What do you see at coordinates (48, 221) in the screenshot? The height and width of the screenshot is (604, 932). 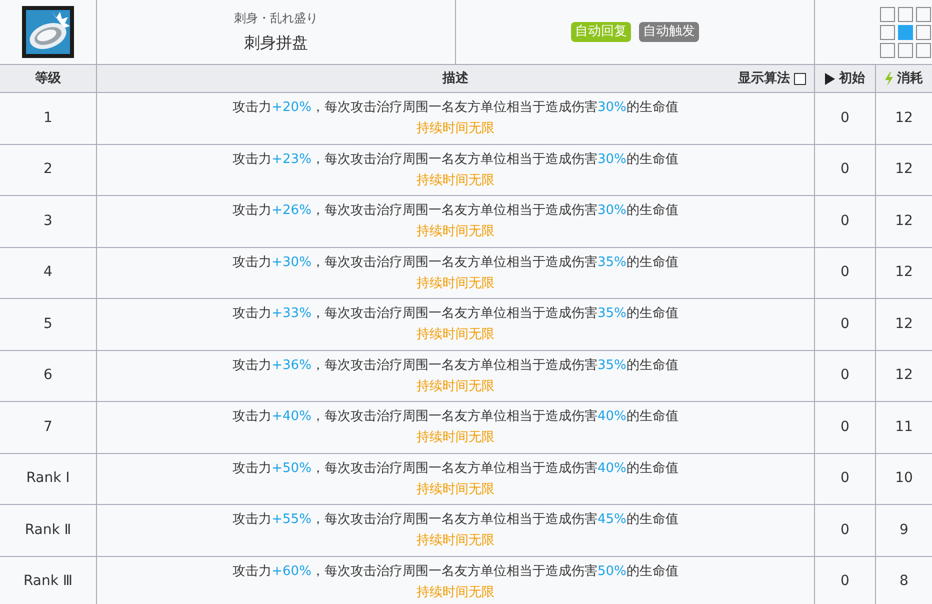 I see `level-cell-text: 3` at bounding box center [48, 221].